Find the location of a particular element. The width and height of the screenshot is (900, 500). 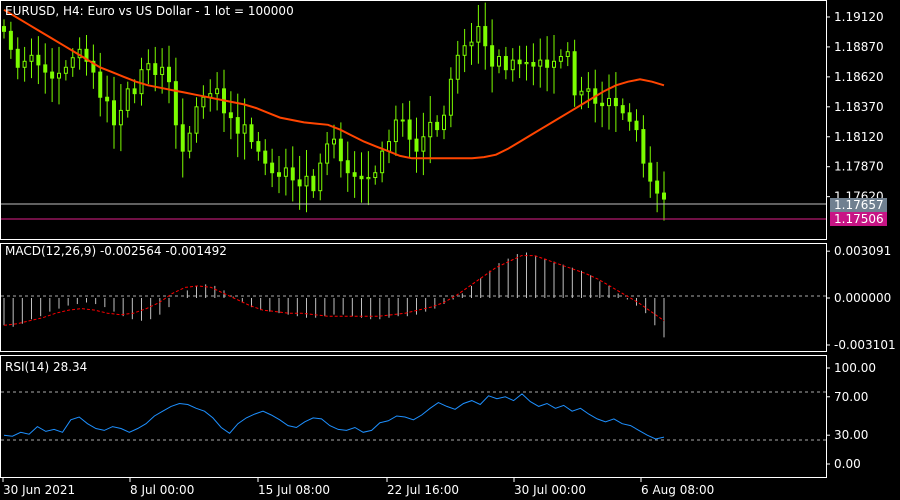

macd-signal-line is located at coordinates (334, 290).